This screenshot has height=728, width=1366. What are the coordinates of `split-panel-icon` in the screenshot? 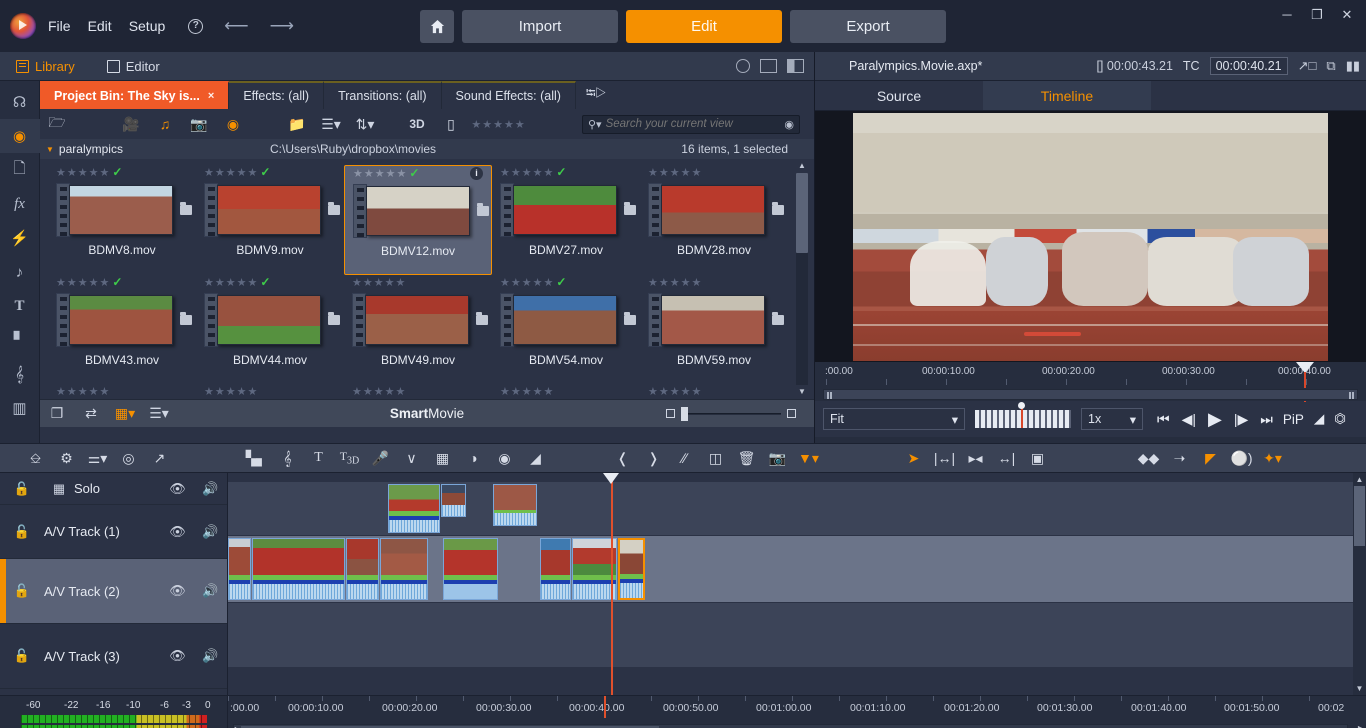 It's located at (795, 66).